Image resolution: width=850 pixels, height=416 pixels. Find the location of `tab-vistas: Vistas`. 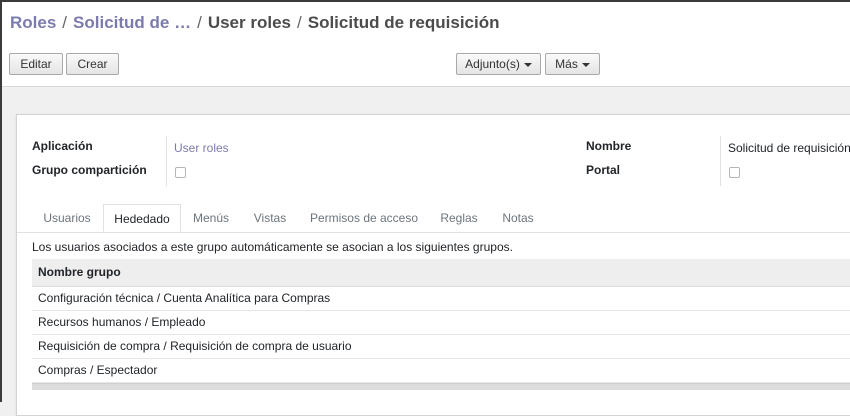

tab-vistas: Vistas is located at coordinates (270, 218).